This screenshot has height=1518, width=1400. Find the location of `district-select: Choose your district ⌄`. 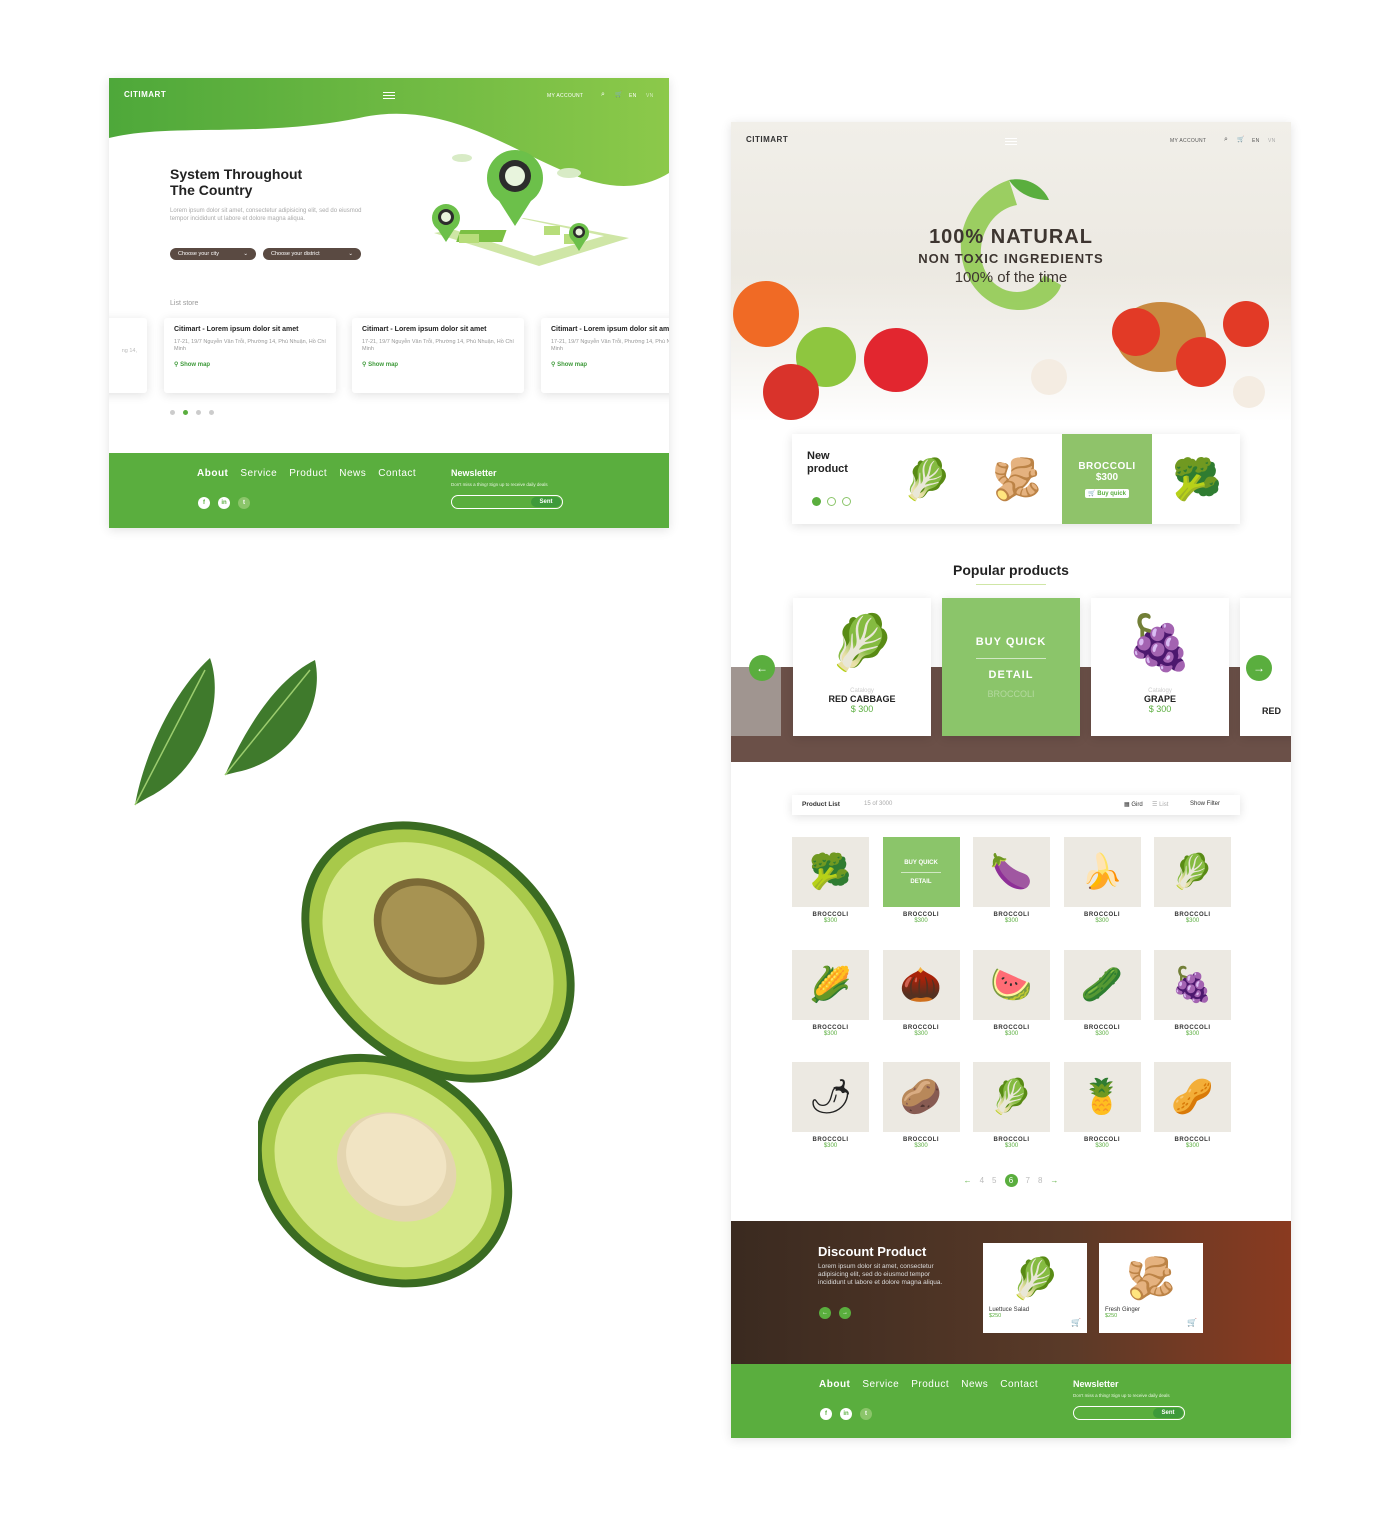

district-select: Choose your district ⌄ is located at coordinates (312, 254).